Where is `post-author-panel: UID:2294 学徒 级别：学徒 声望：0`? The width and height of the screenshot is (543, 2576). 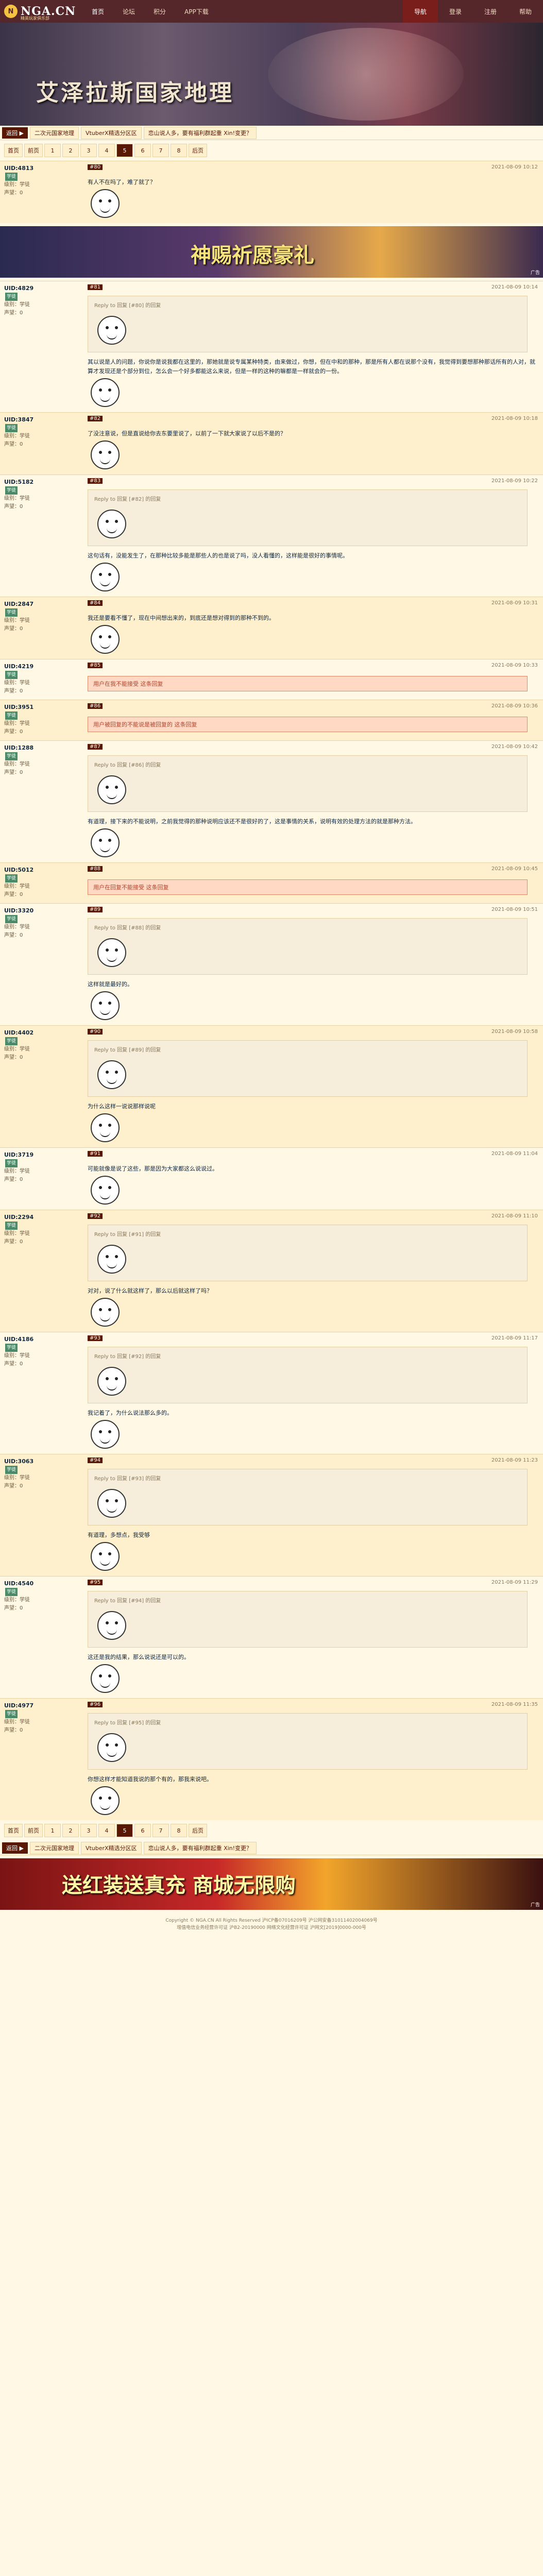 post-author-panel: UID:2294 学徒 级别：学徒 声望：0 is located at coordinates (41, 1271).